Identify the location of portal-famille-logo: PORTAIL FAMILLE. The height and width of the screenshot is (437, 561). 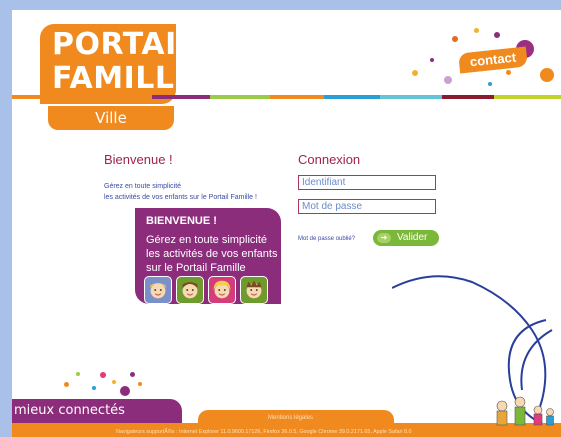
(118, 64).